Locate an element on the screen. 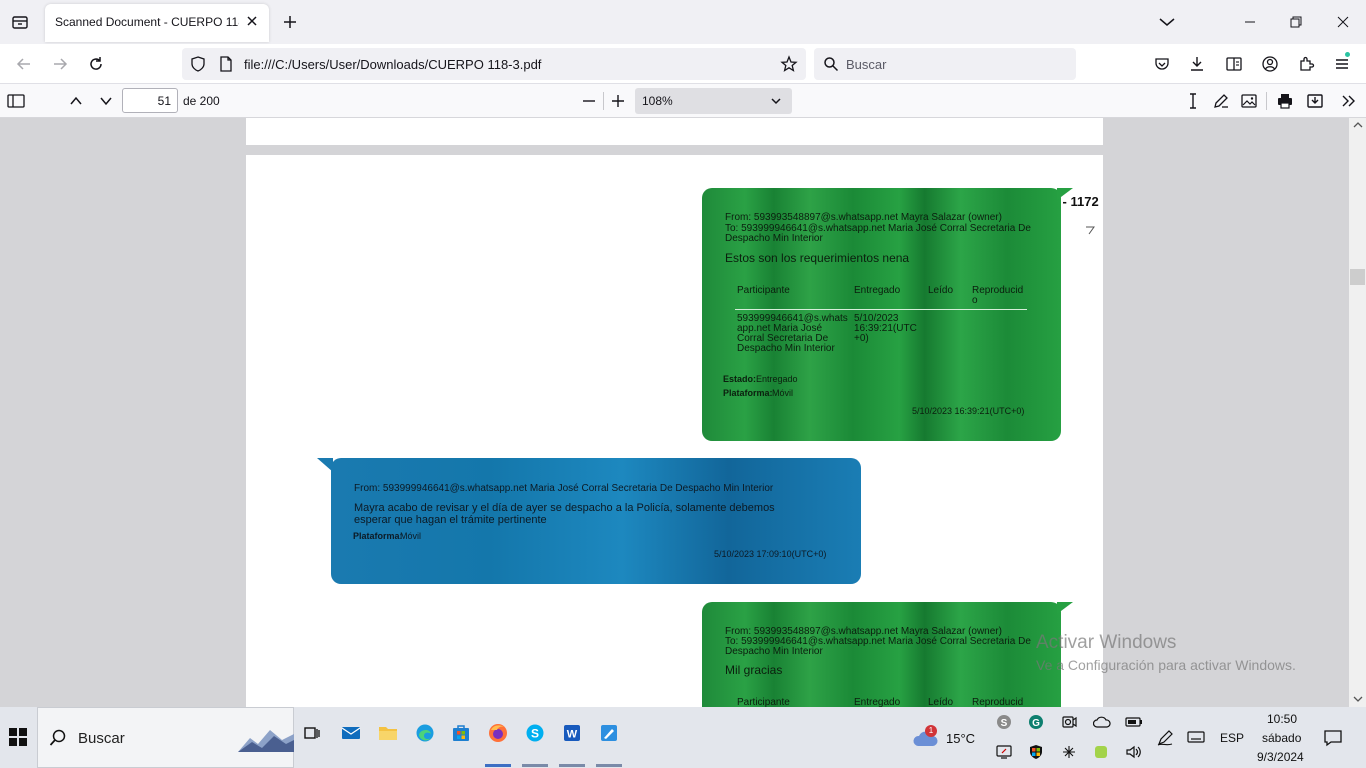 The image size is (1366, 768). clock-date: 9/3/2024 is located at coordinates (1280, 757).